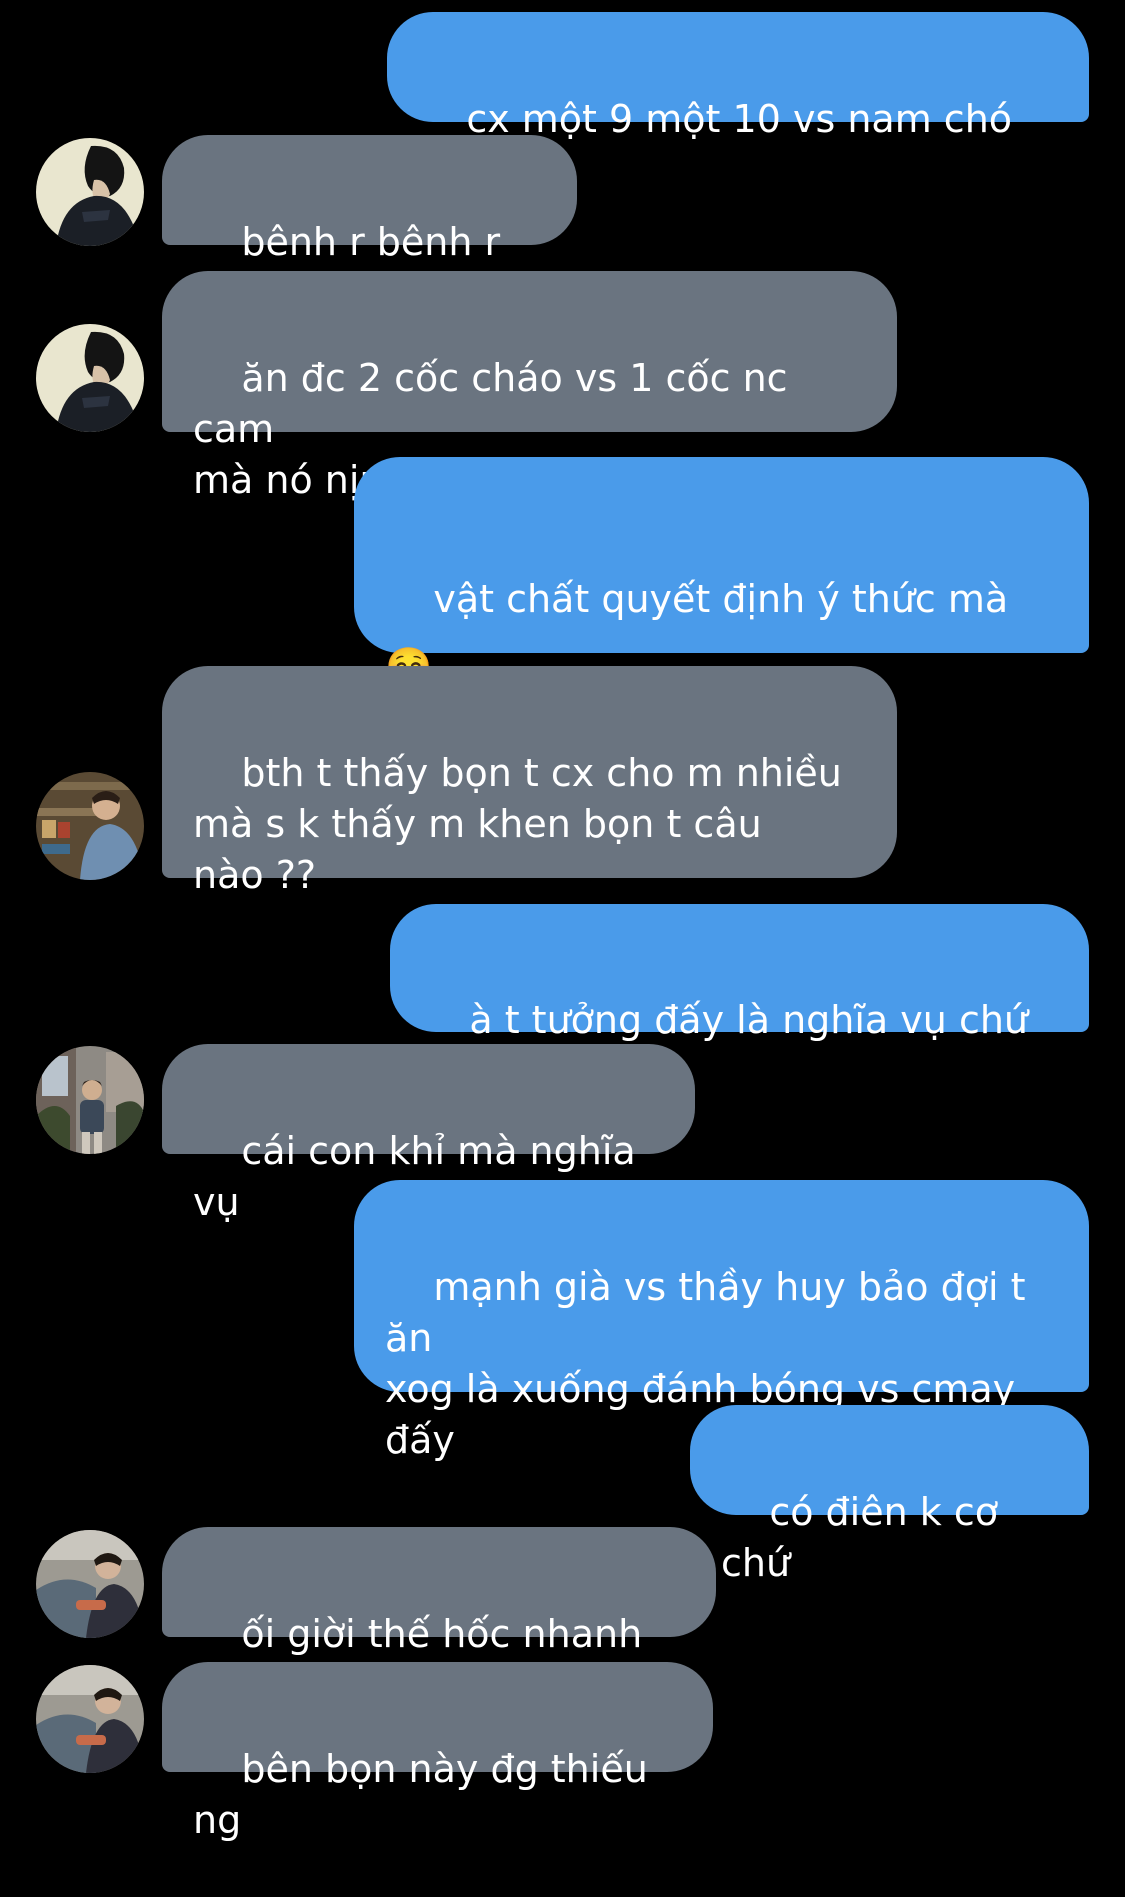 Image resolution: width=1125 pixels, height=1897 pixels. Describe the element at coordinates (866, 1537) in the screenshot. I see `message-text: có điên k cơ chứ` at that location.